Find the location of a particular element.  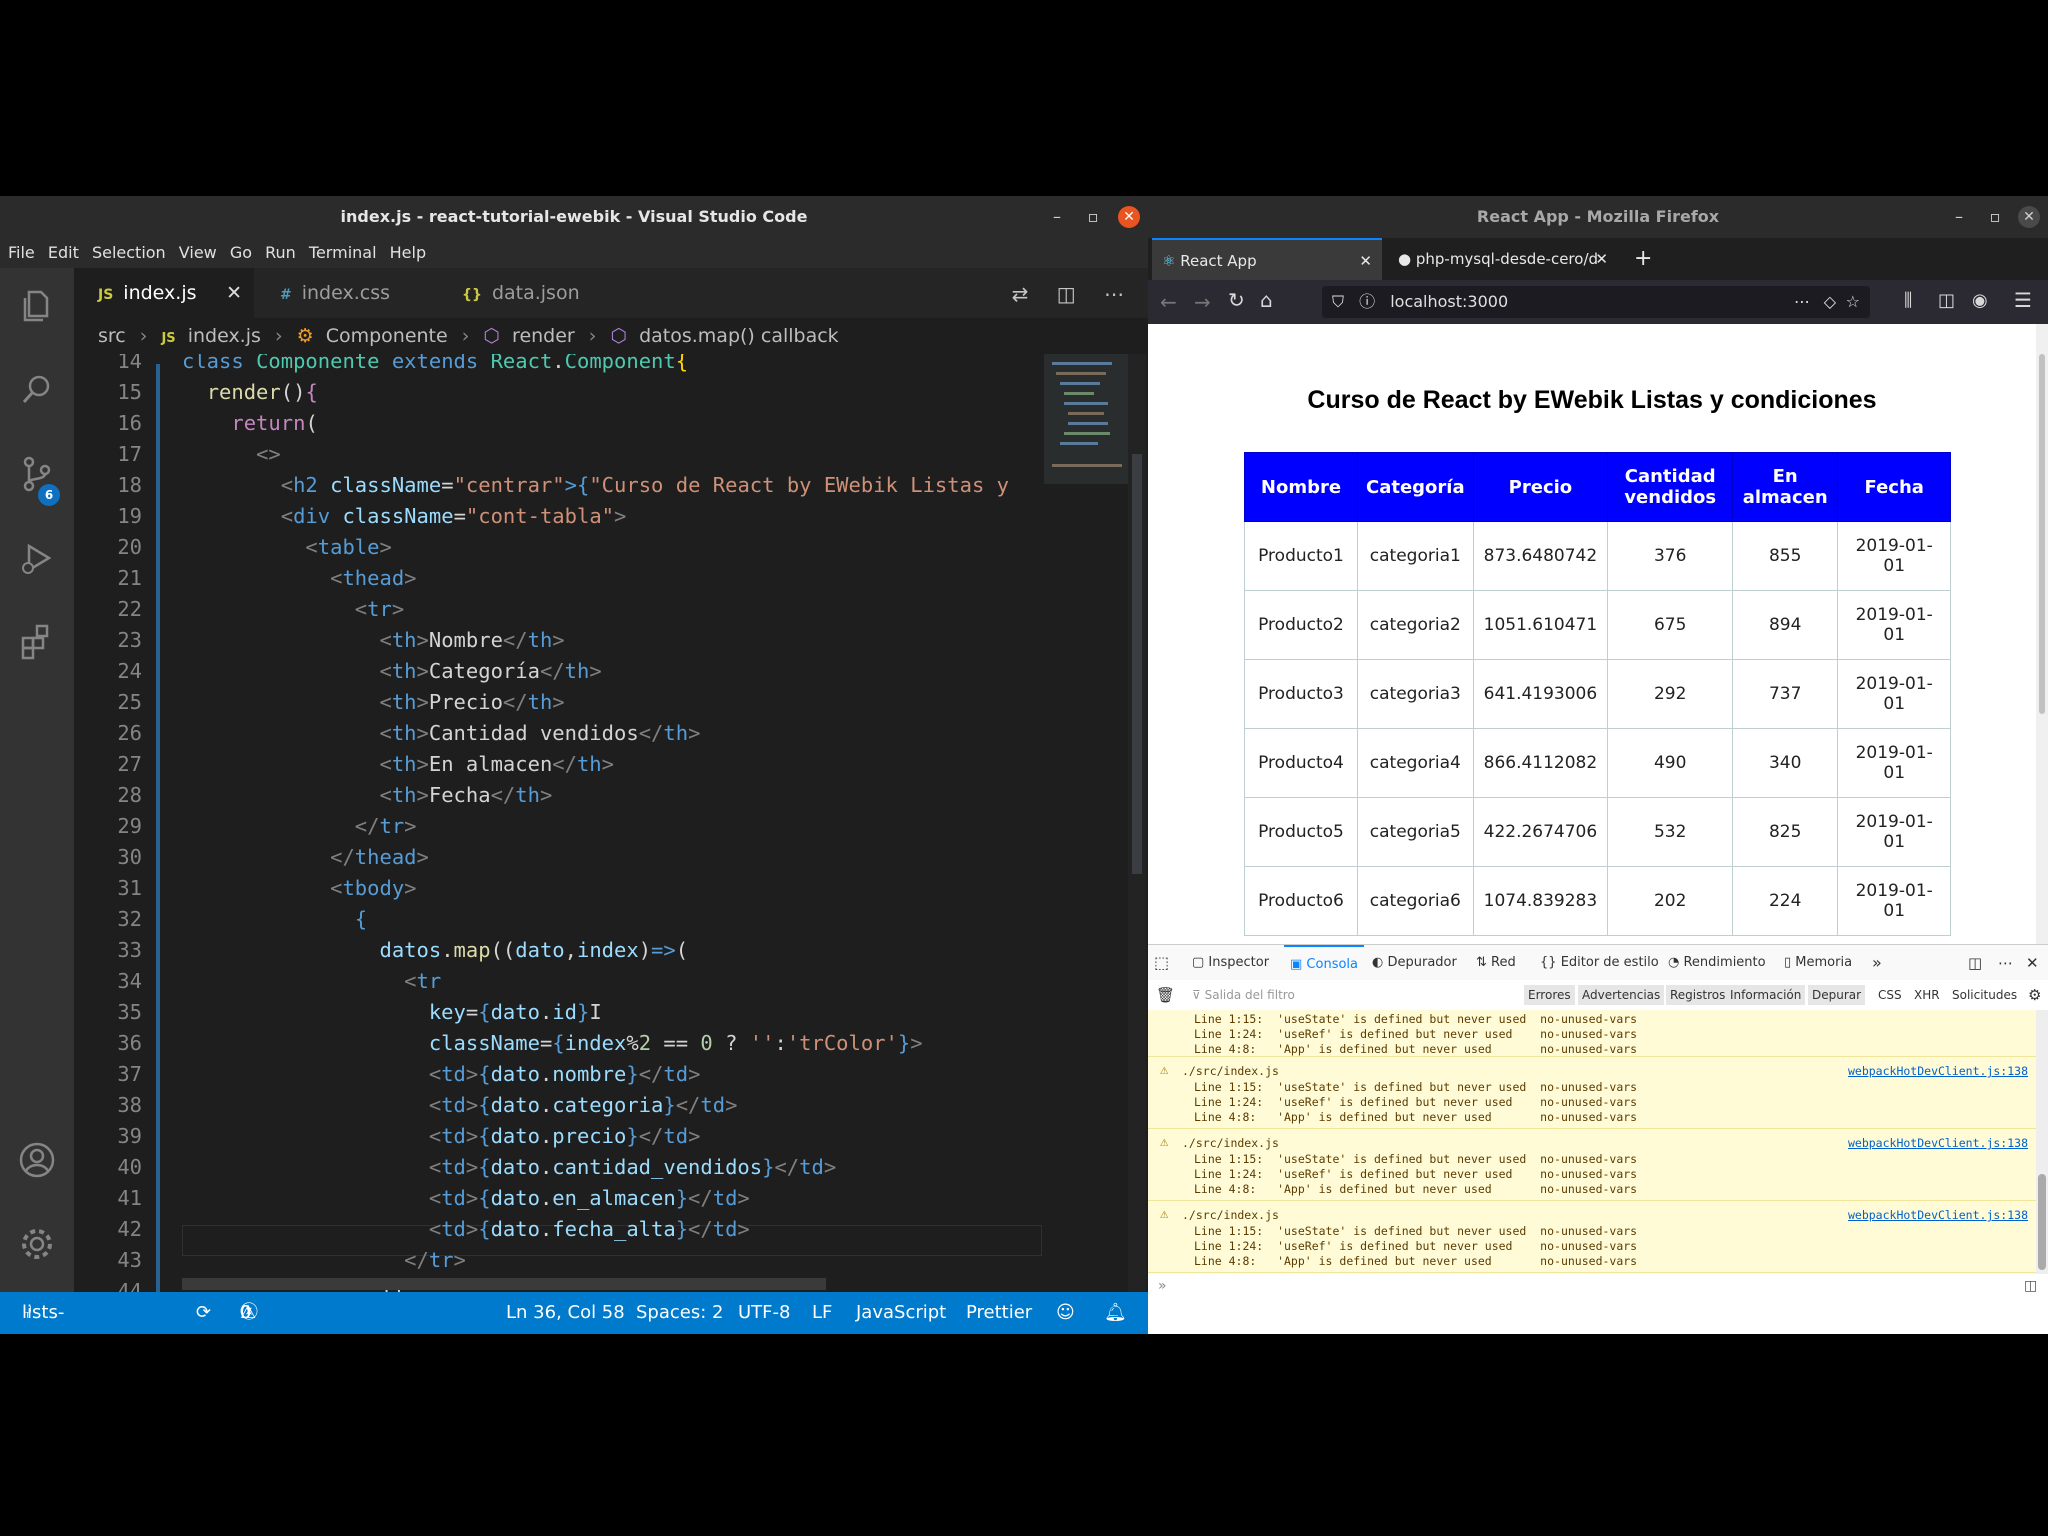

forward-icon: → is located at coordinates (1202, 302).